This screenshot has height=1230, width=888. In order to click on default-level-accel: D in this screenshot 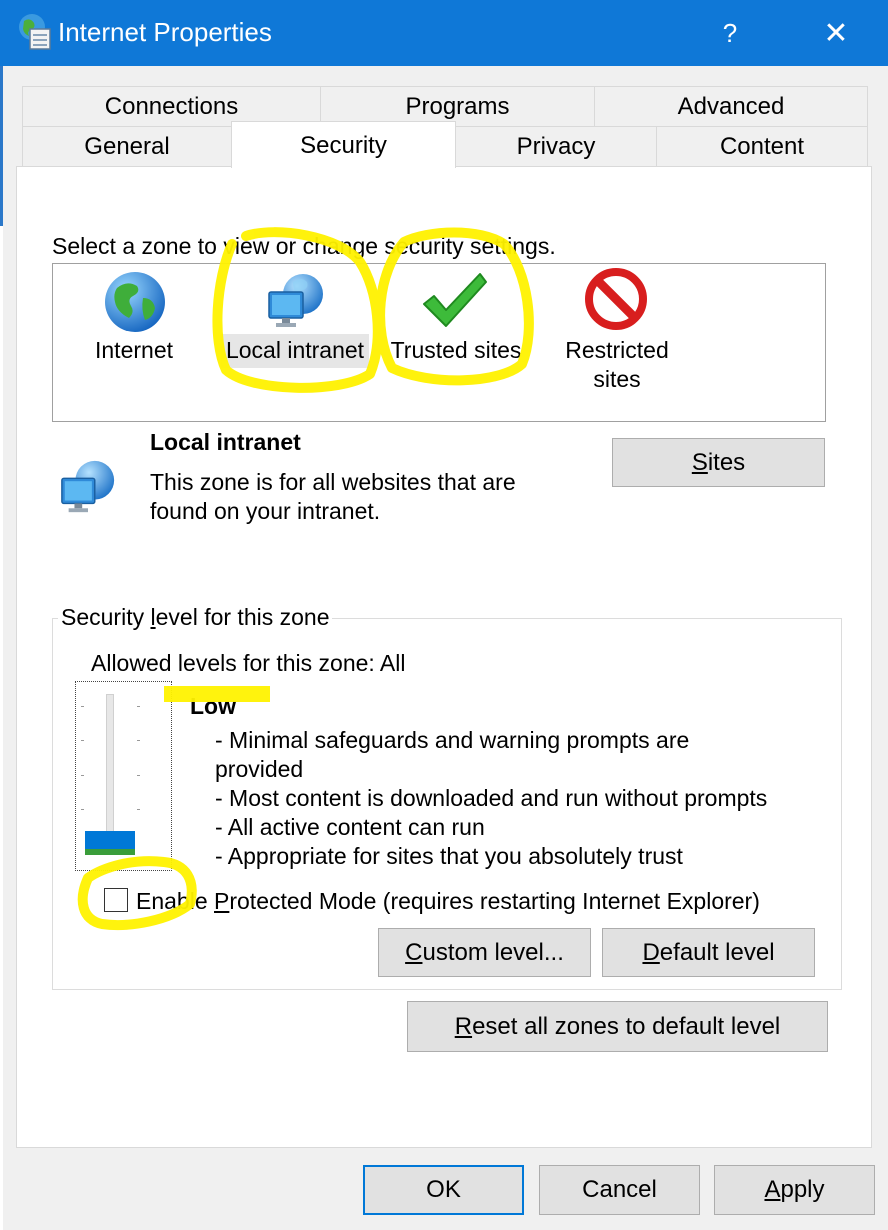, I will do `click(651, 952)`.